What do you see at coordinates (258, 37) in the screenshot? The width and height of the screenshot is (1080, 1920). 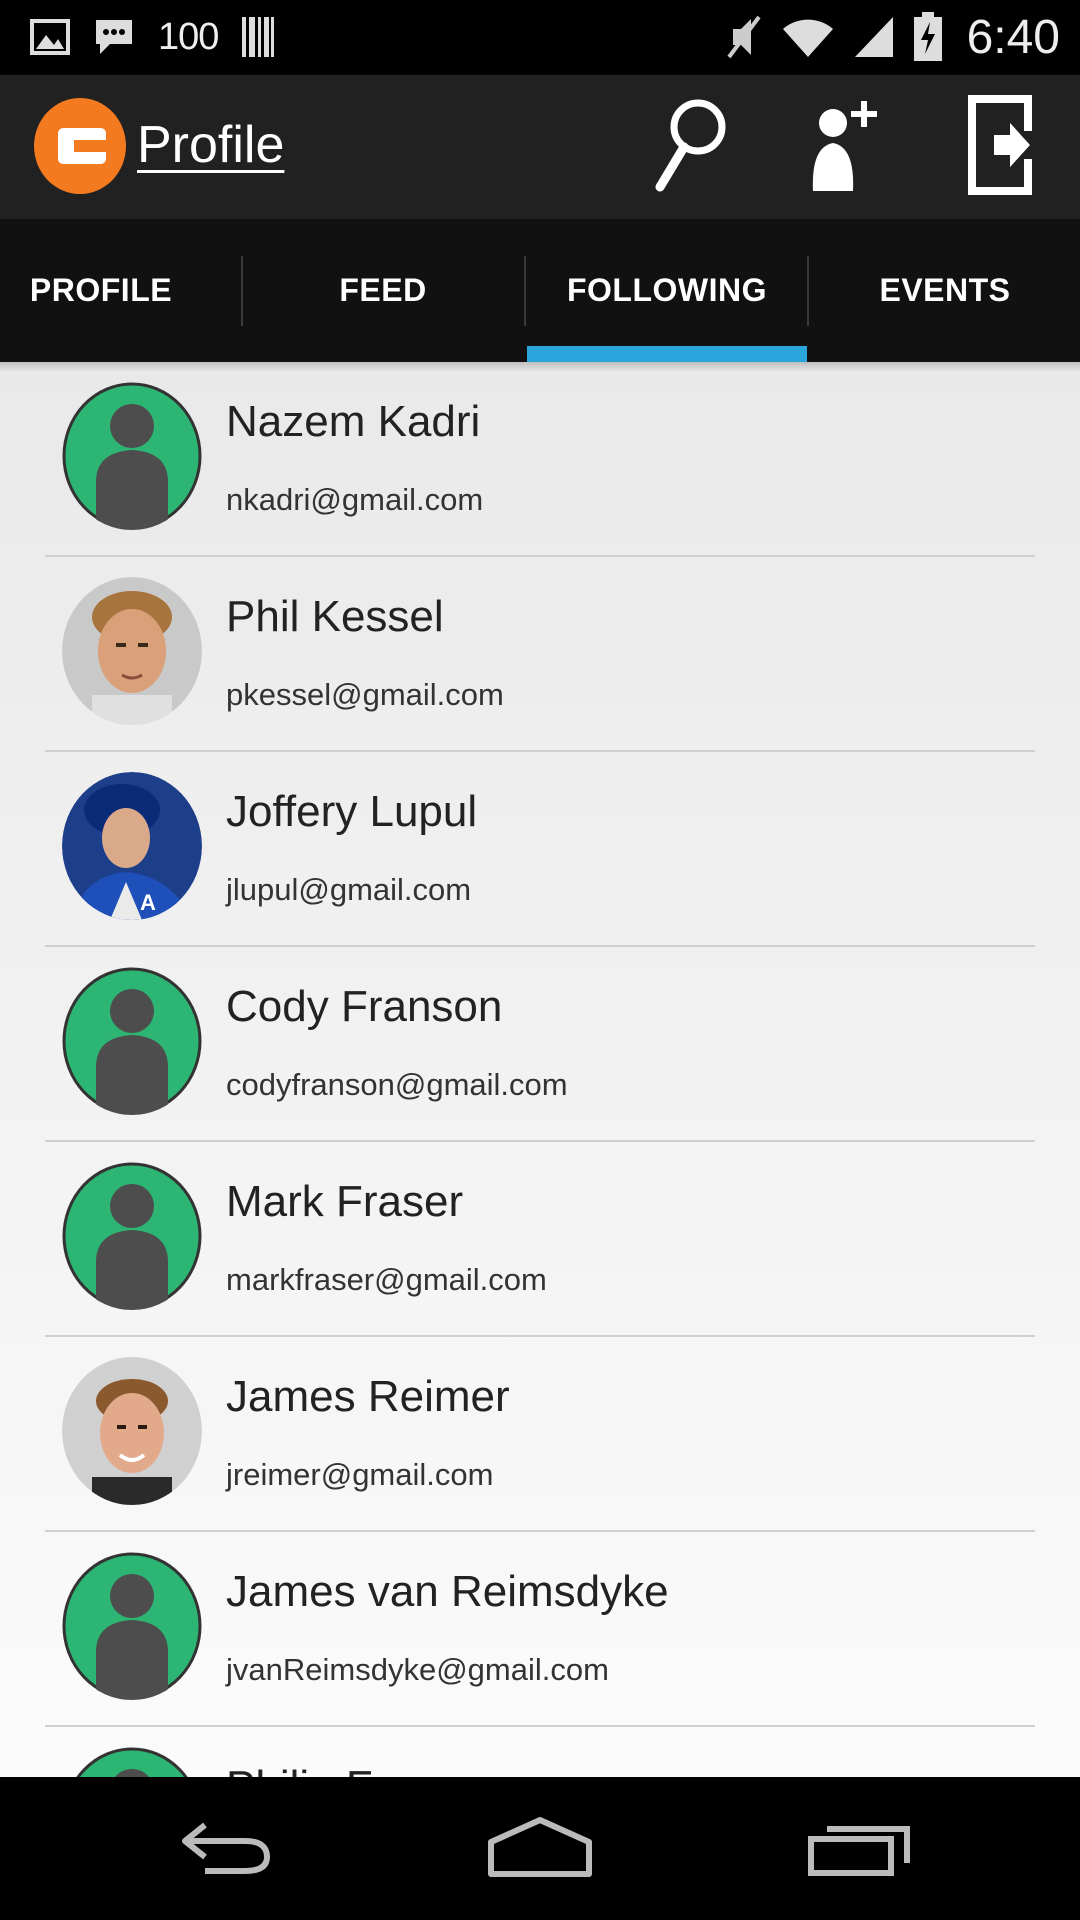 I see `barcode-icon` at bounding box center [258, 37].